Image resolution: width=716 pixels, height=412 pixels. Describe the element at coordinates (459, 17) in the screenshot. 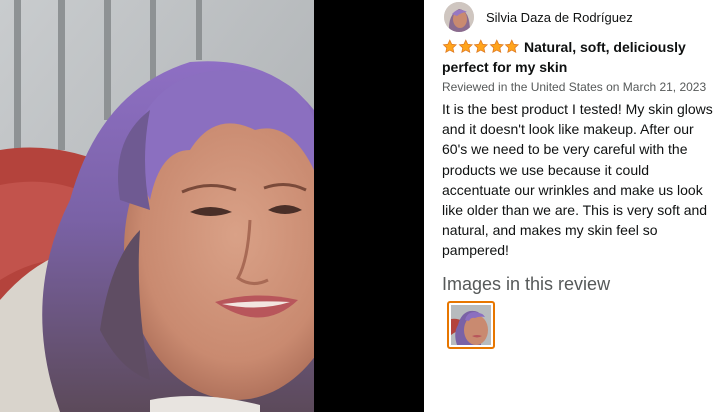

I see `reviewer-avatar` at that location.